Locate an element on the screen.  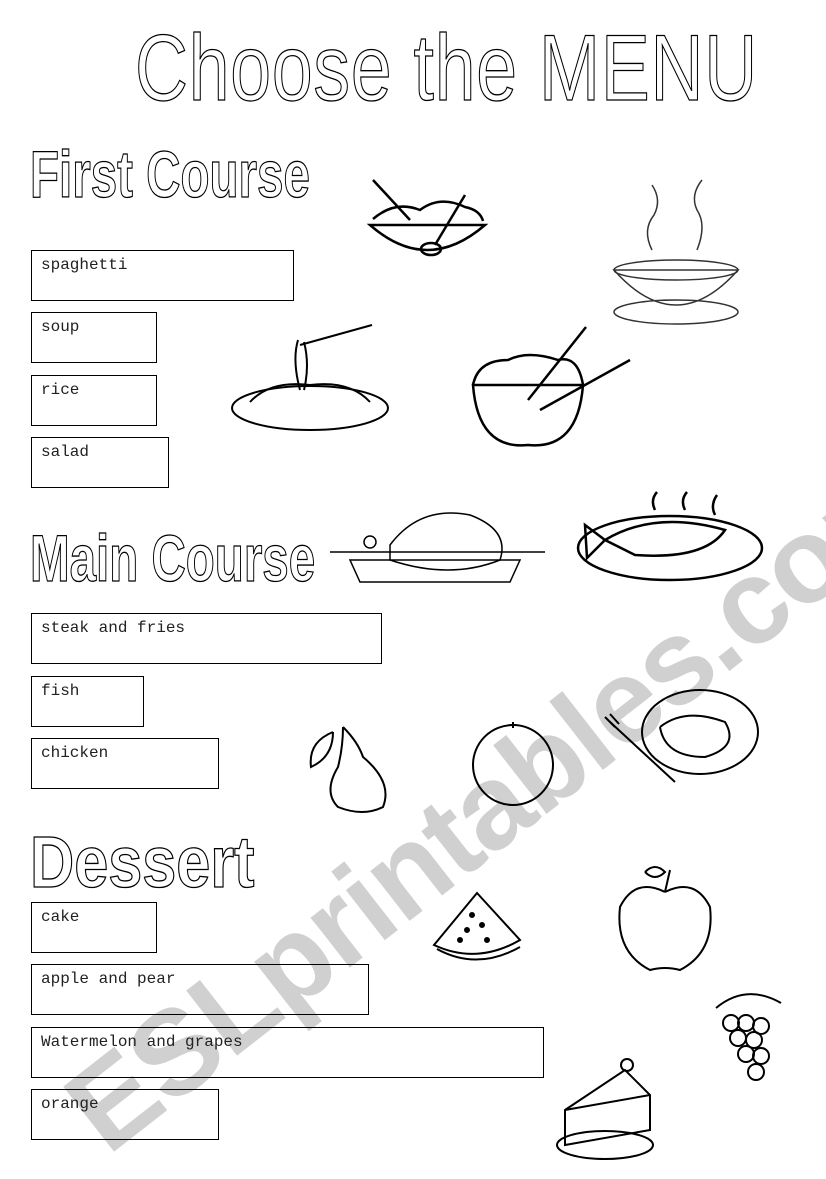
grapes-icon is located at coordinates (748, 1035).